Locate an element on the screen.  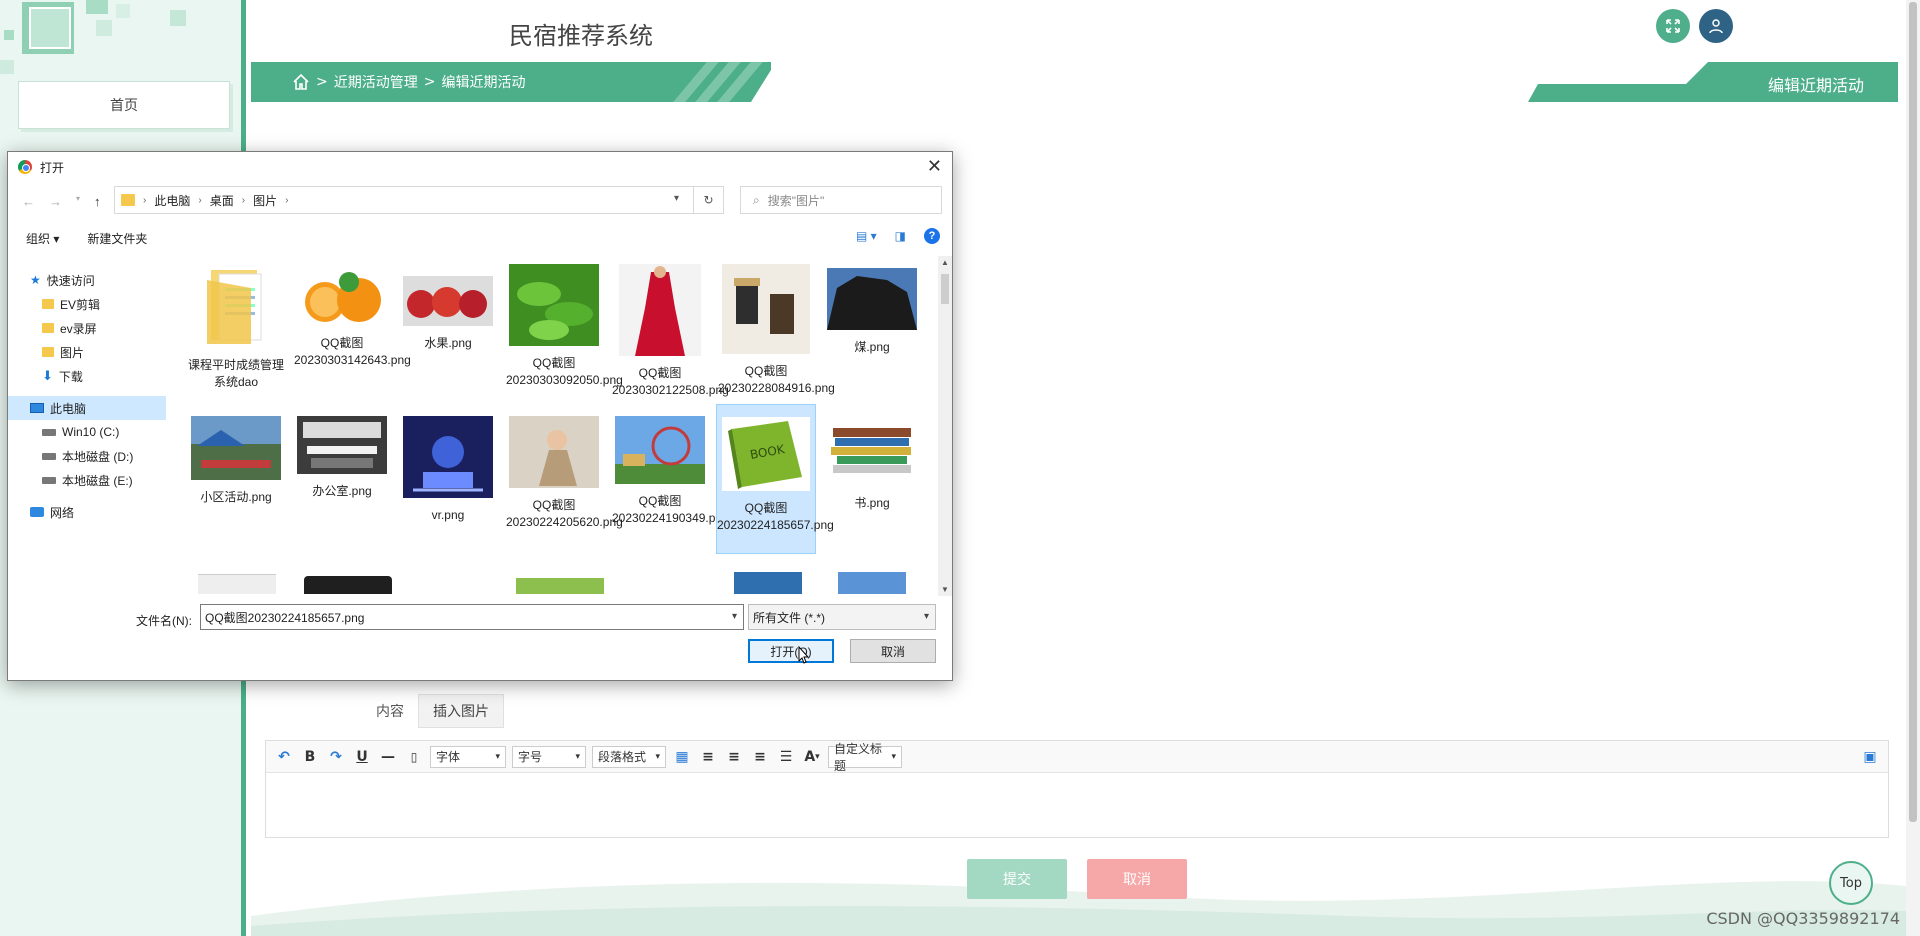
underline-button: U is located at coordinates (362, 757).